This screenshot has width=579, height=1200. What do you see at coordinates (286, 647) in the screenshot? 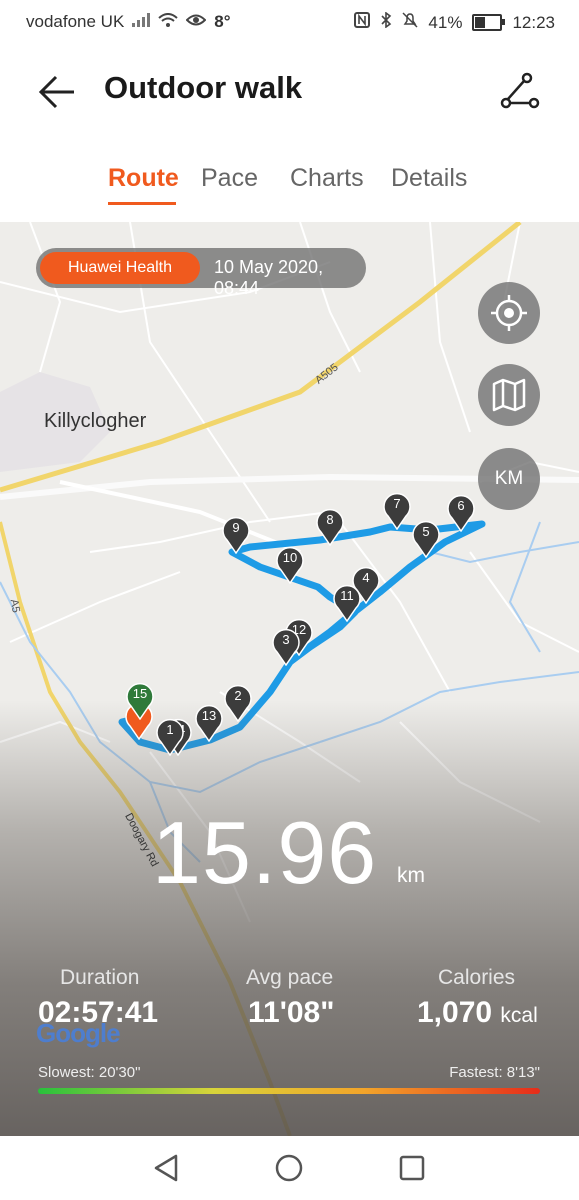
I see `km-marker: 3` at bounding box center [286, 647].